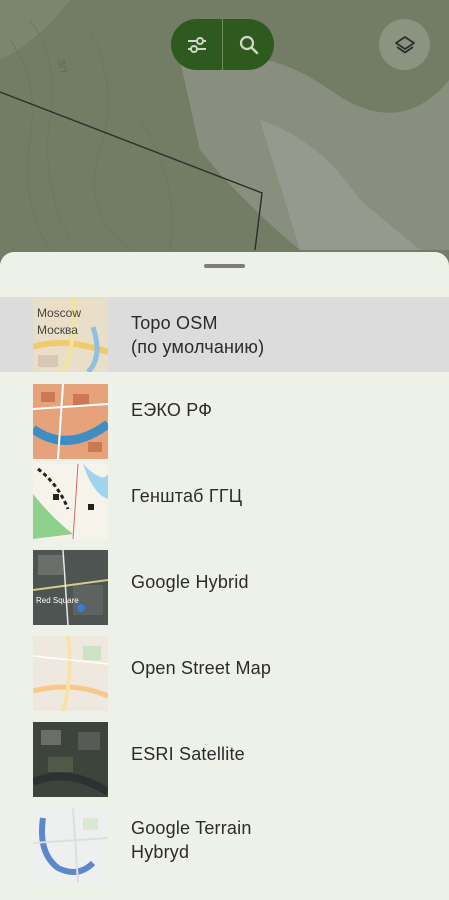  Describe the element at coordinates (197, 335) in the screenshot. I see `layer-label: Topo OSM (по умолчанию)` at that location.